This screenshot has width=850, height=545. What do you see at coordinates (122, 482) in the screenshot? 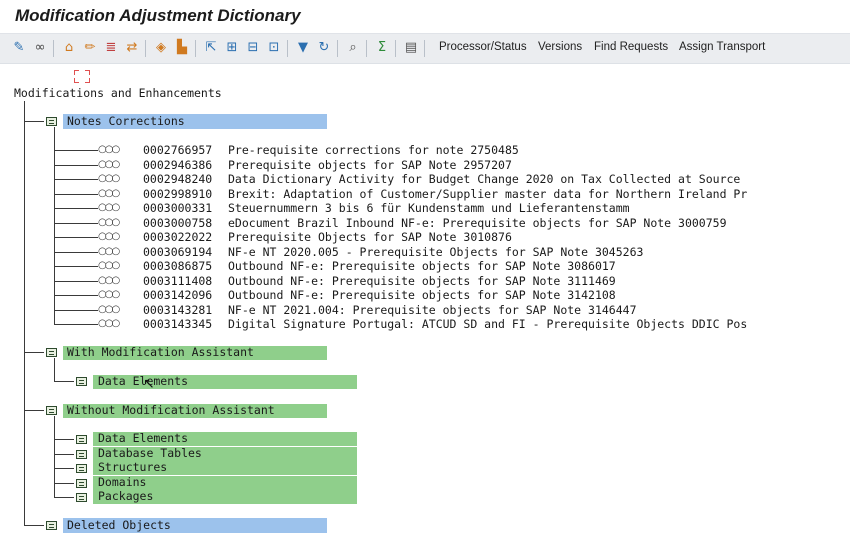
I see `without-assistant-domains-label: Domains` at bounding box center [122, 482].